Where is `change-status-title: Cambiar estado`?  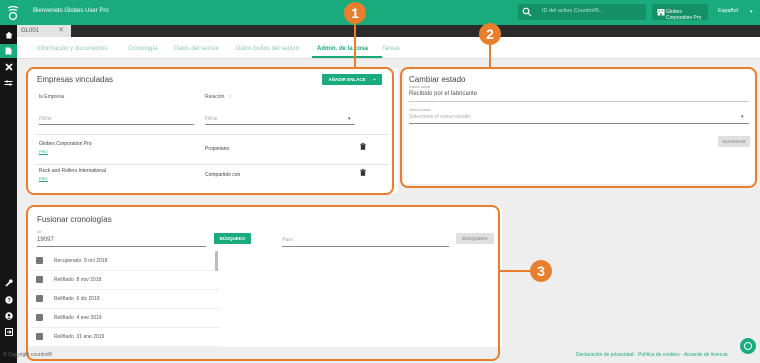 change-status-title: Cambiar estado is located at coordinates (437, 79).